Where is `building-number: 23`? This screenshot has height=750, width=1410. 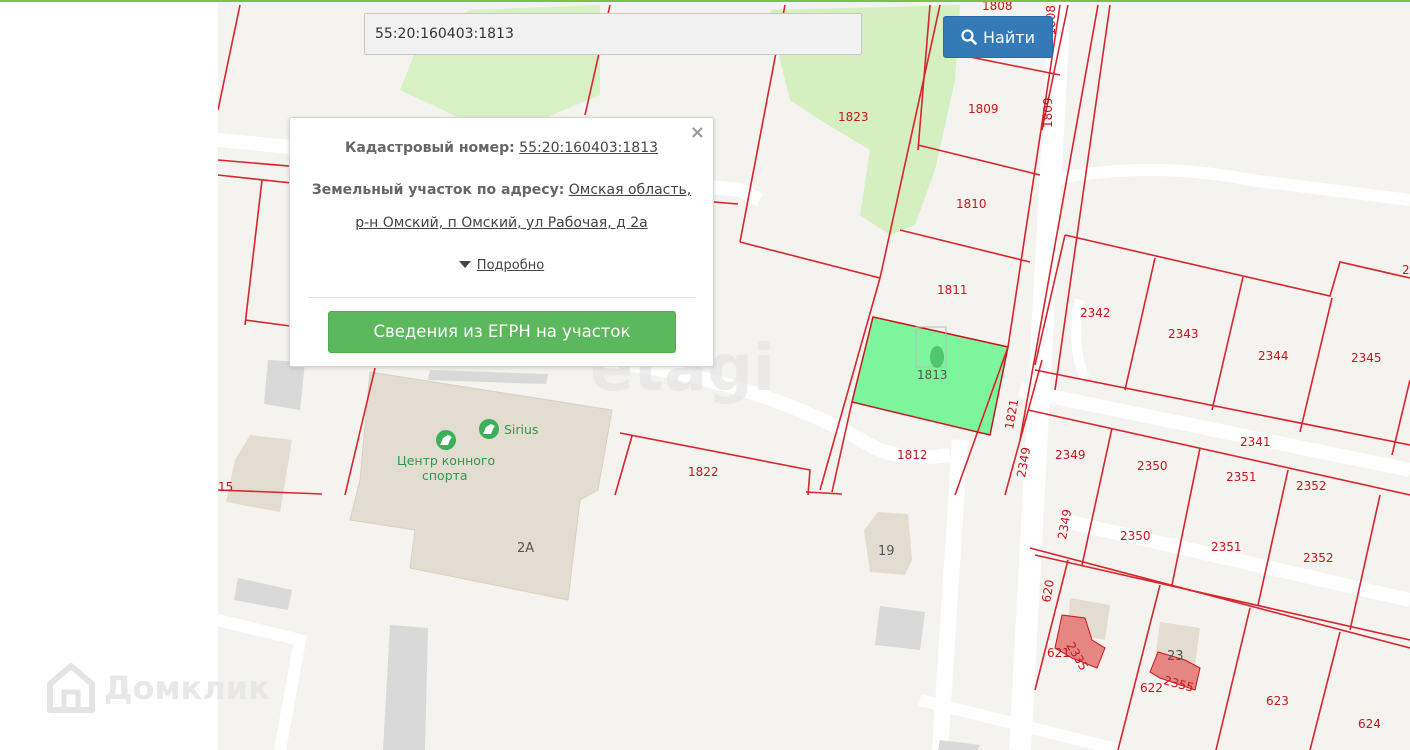
building-number: 23 is located at coordinates (1175, 656).